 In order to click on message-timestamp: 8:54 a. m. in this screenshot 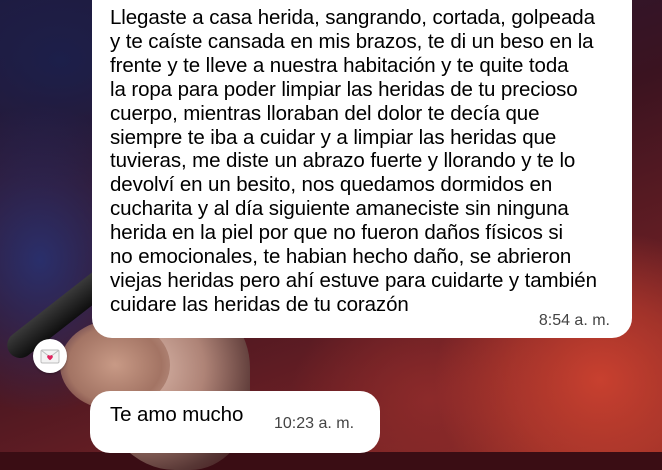, I will do `click(574, 320)`.